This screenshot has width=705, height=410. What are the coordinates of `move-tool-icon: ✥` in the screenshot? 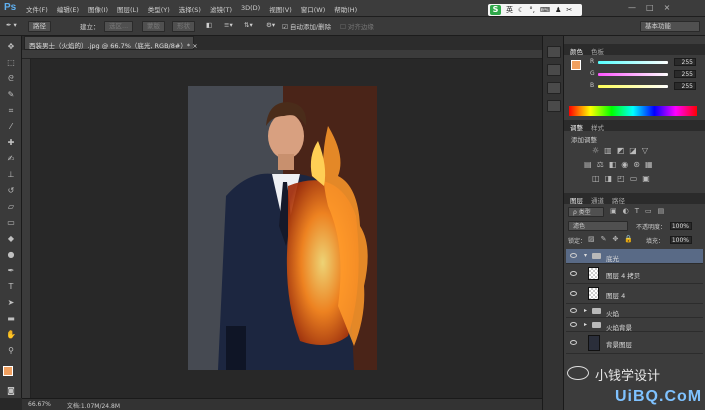 It's located at (11, 47).